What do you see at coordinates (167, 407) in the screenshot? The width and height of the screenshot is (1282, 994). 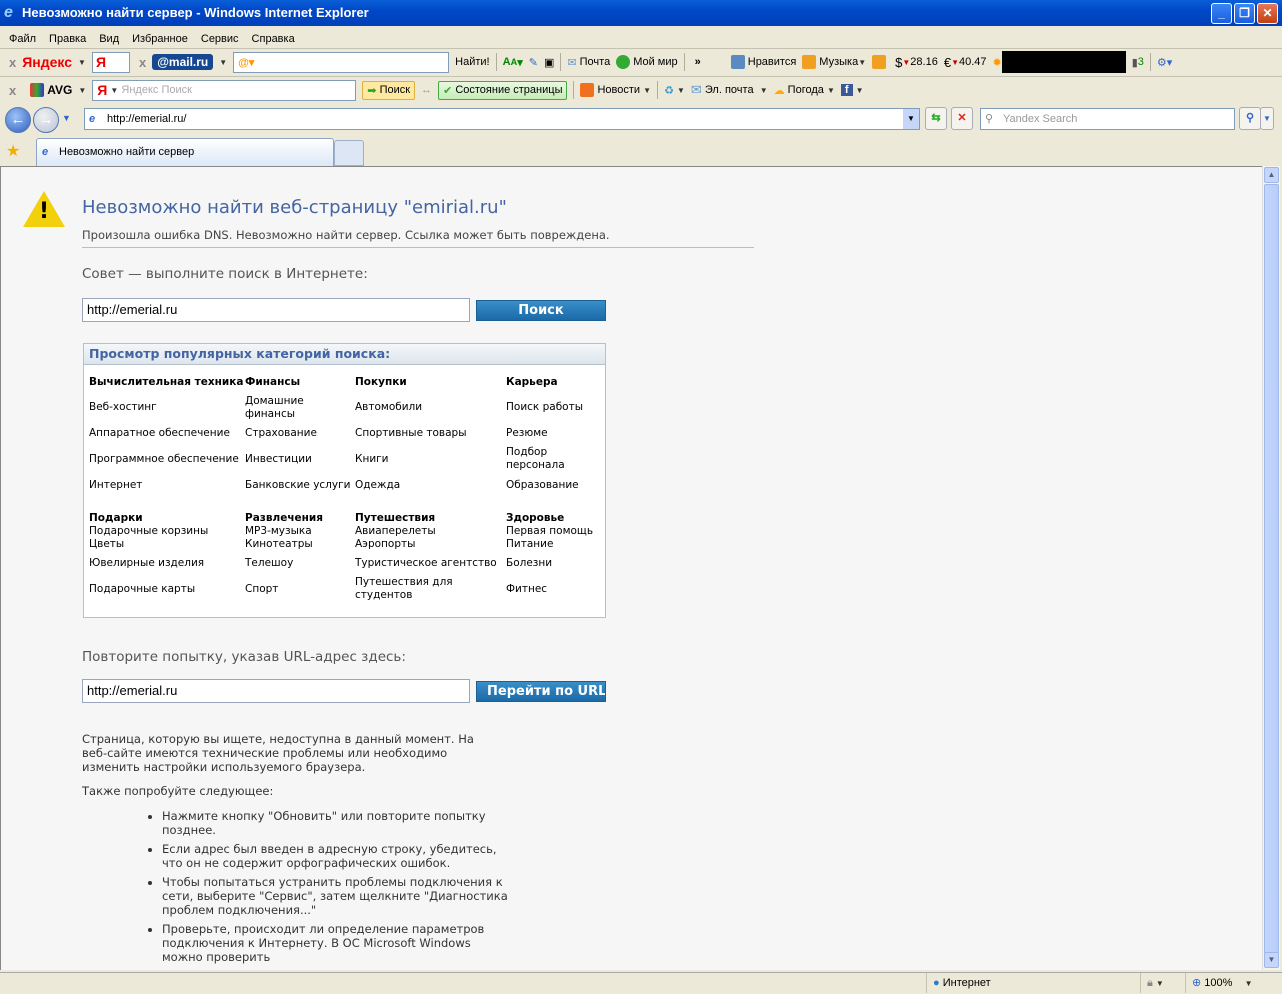 I see `category-link: Веб-хостинг` at bounding box center [167, 407].